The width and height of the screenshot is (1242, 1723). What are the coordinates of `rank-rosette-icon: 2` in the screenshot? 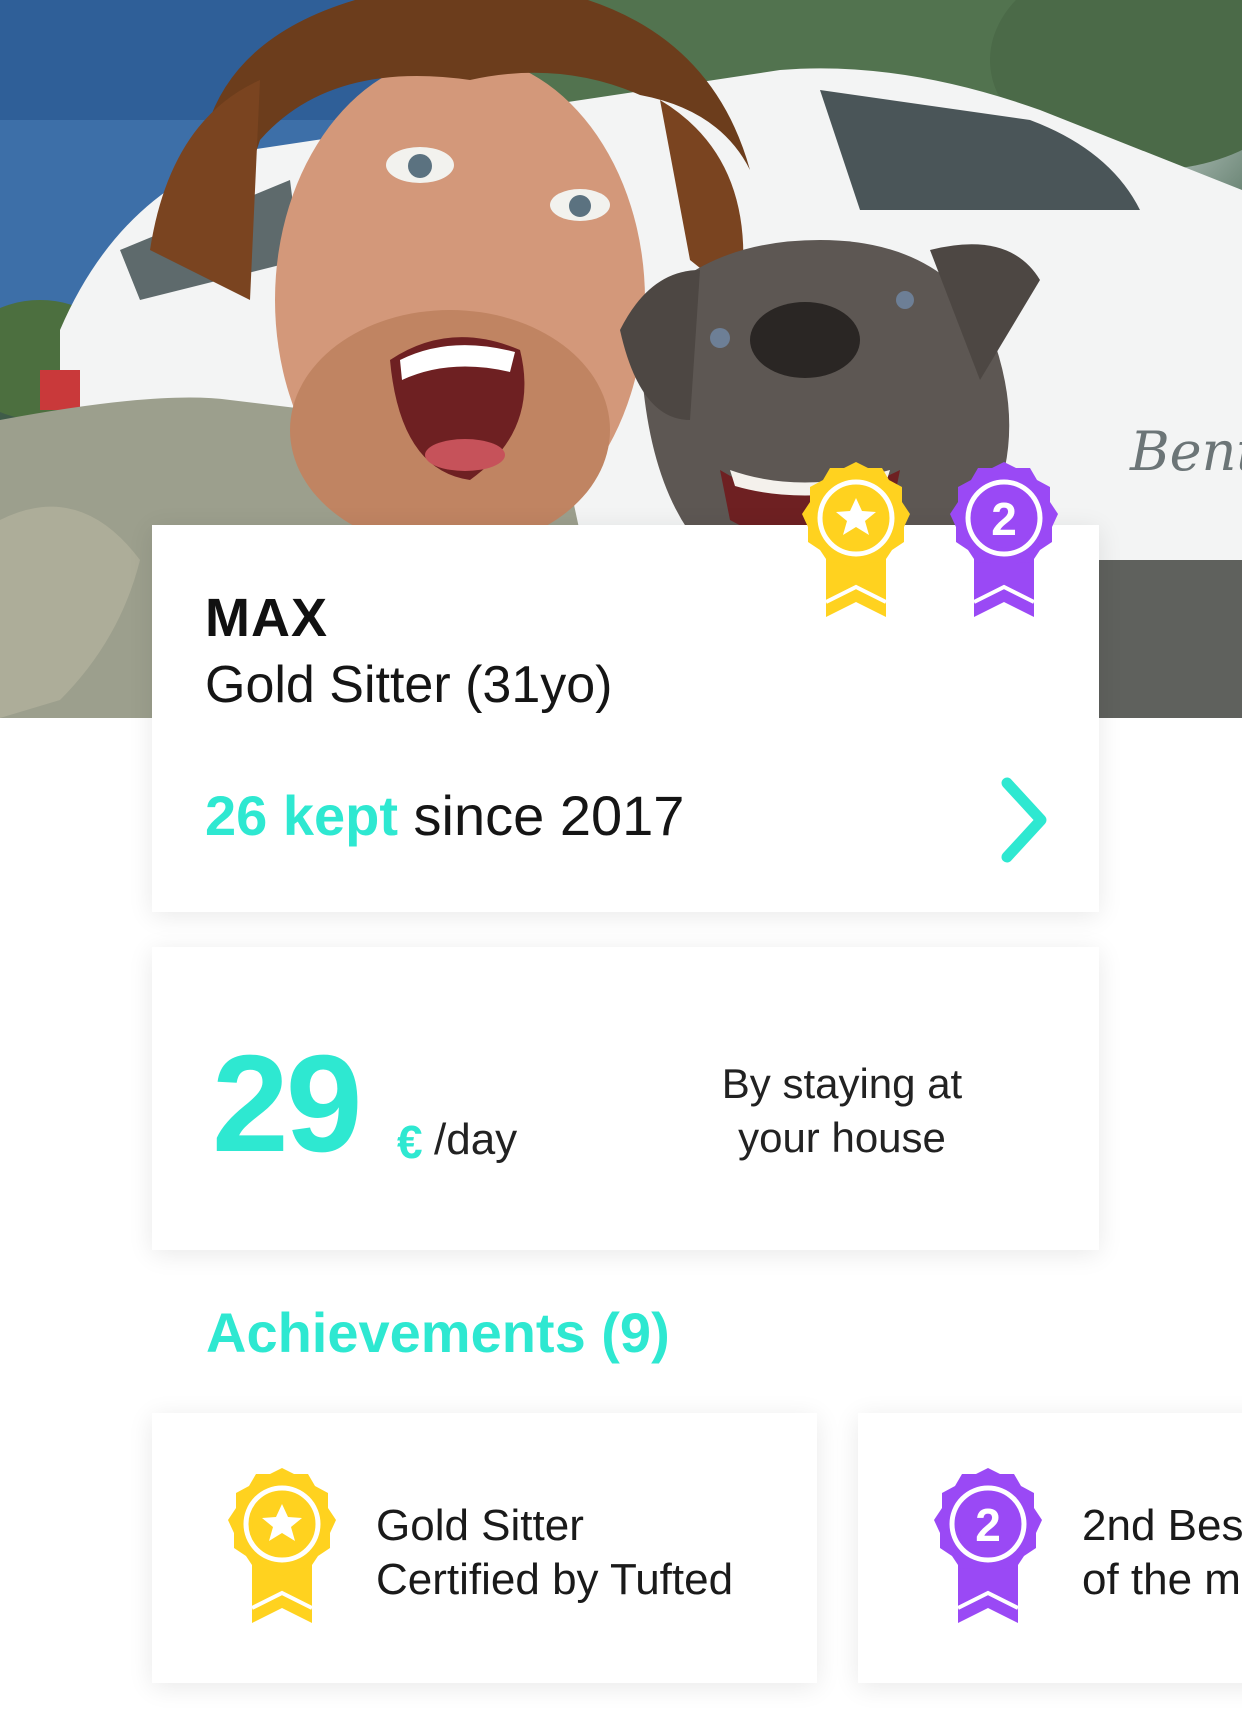 It's located at (1004, 539).